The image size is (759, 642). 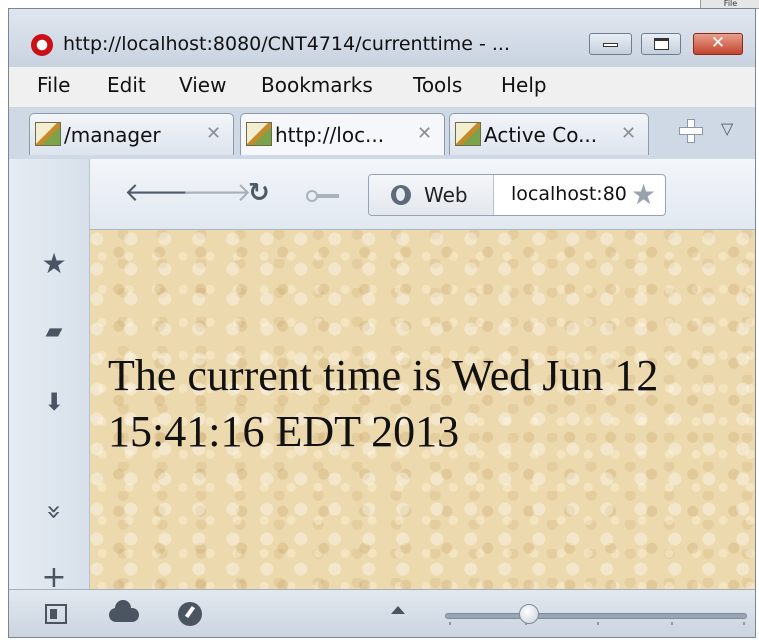 I want to click on minimize-button, so click(x=610, y=44).